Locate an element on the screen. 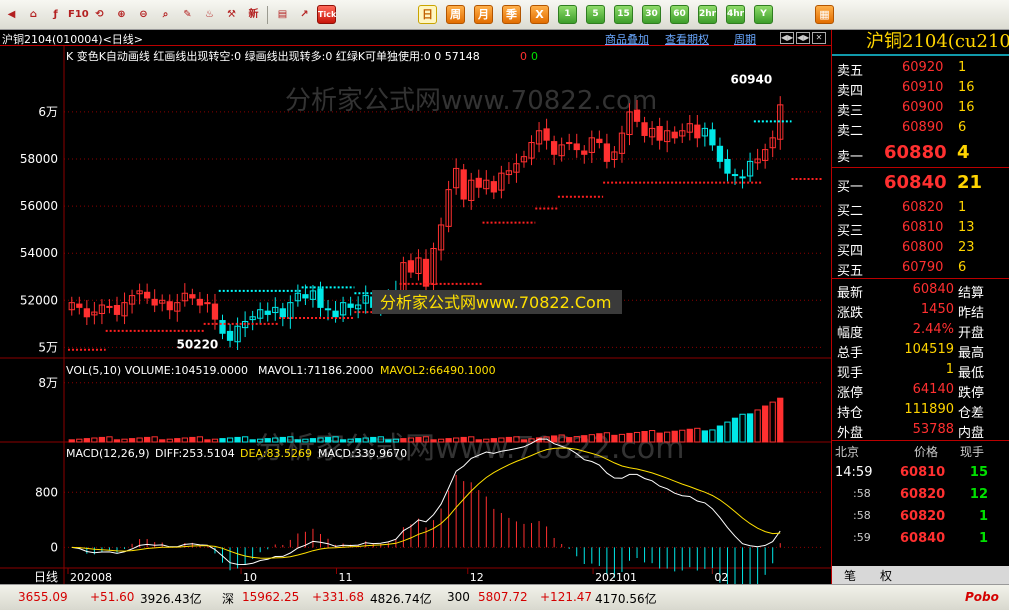 Image resolution: width=1009 pixels, height=610 pixels. x-tick-label: 11 is located at coordinates (346, 577).